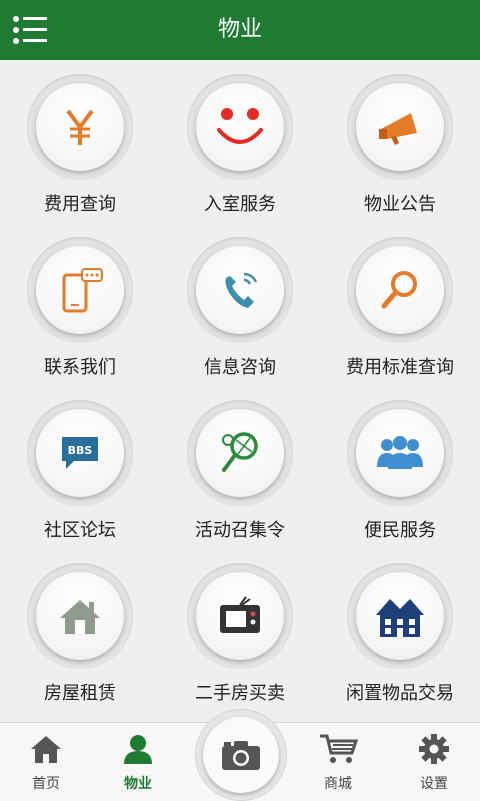 The height and width of the screenshot is (801, 480). What do you see at coordinates (434, 784) in the screenshot?
I see `tab-label: 设置` at bounding box center [434, 784].